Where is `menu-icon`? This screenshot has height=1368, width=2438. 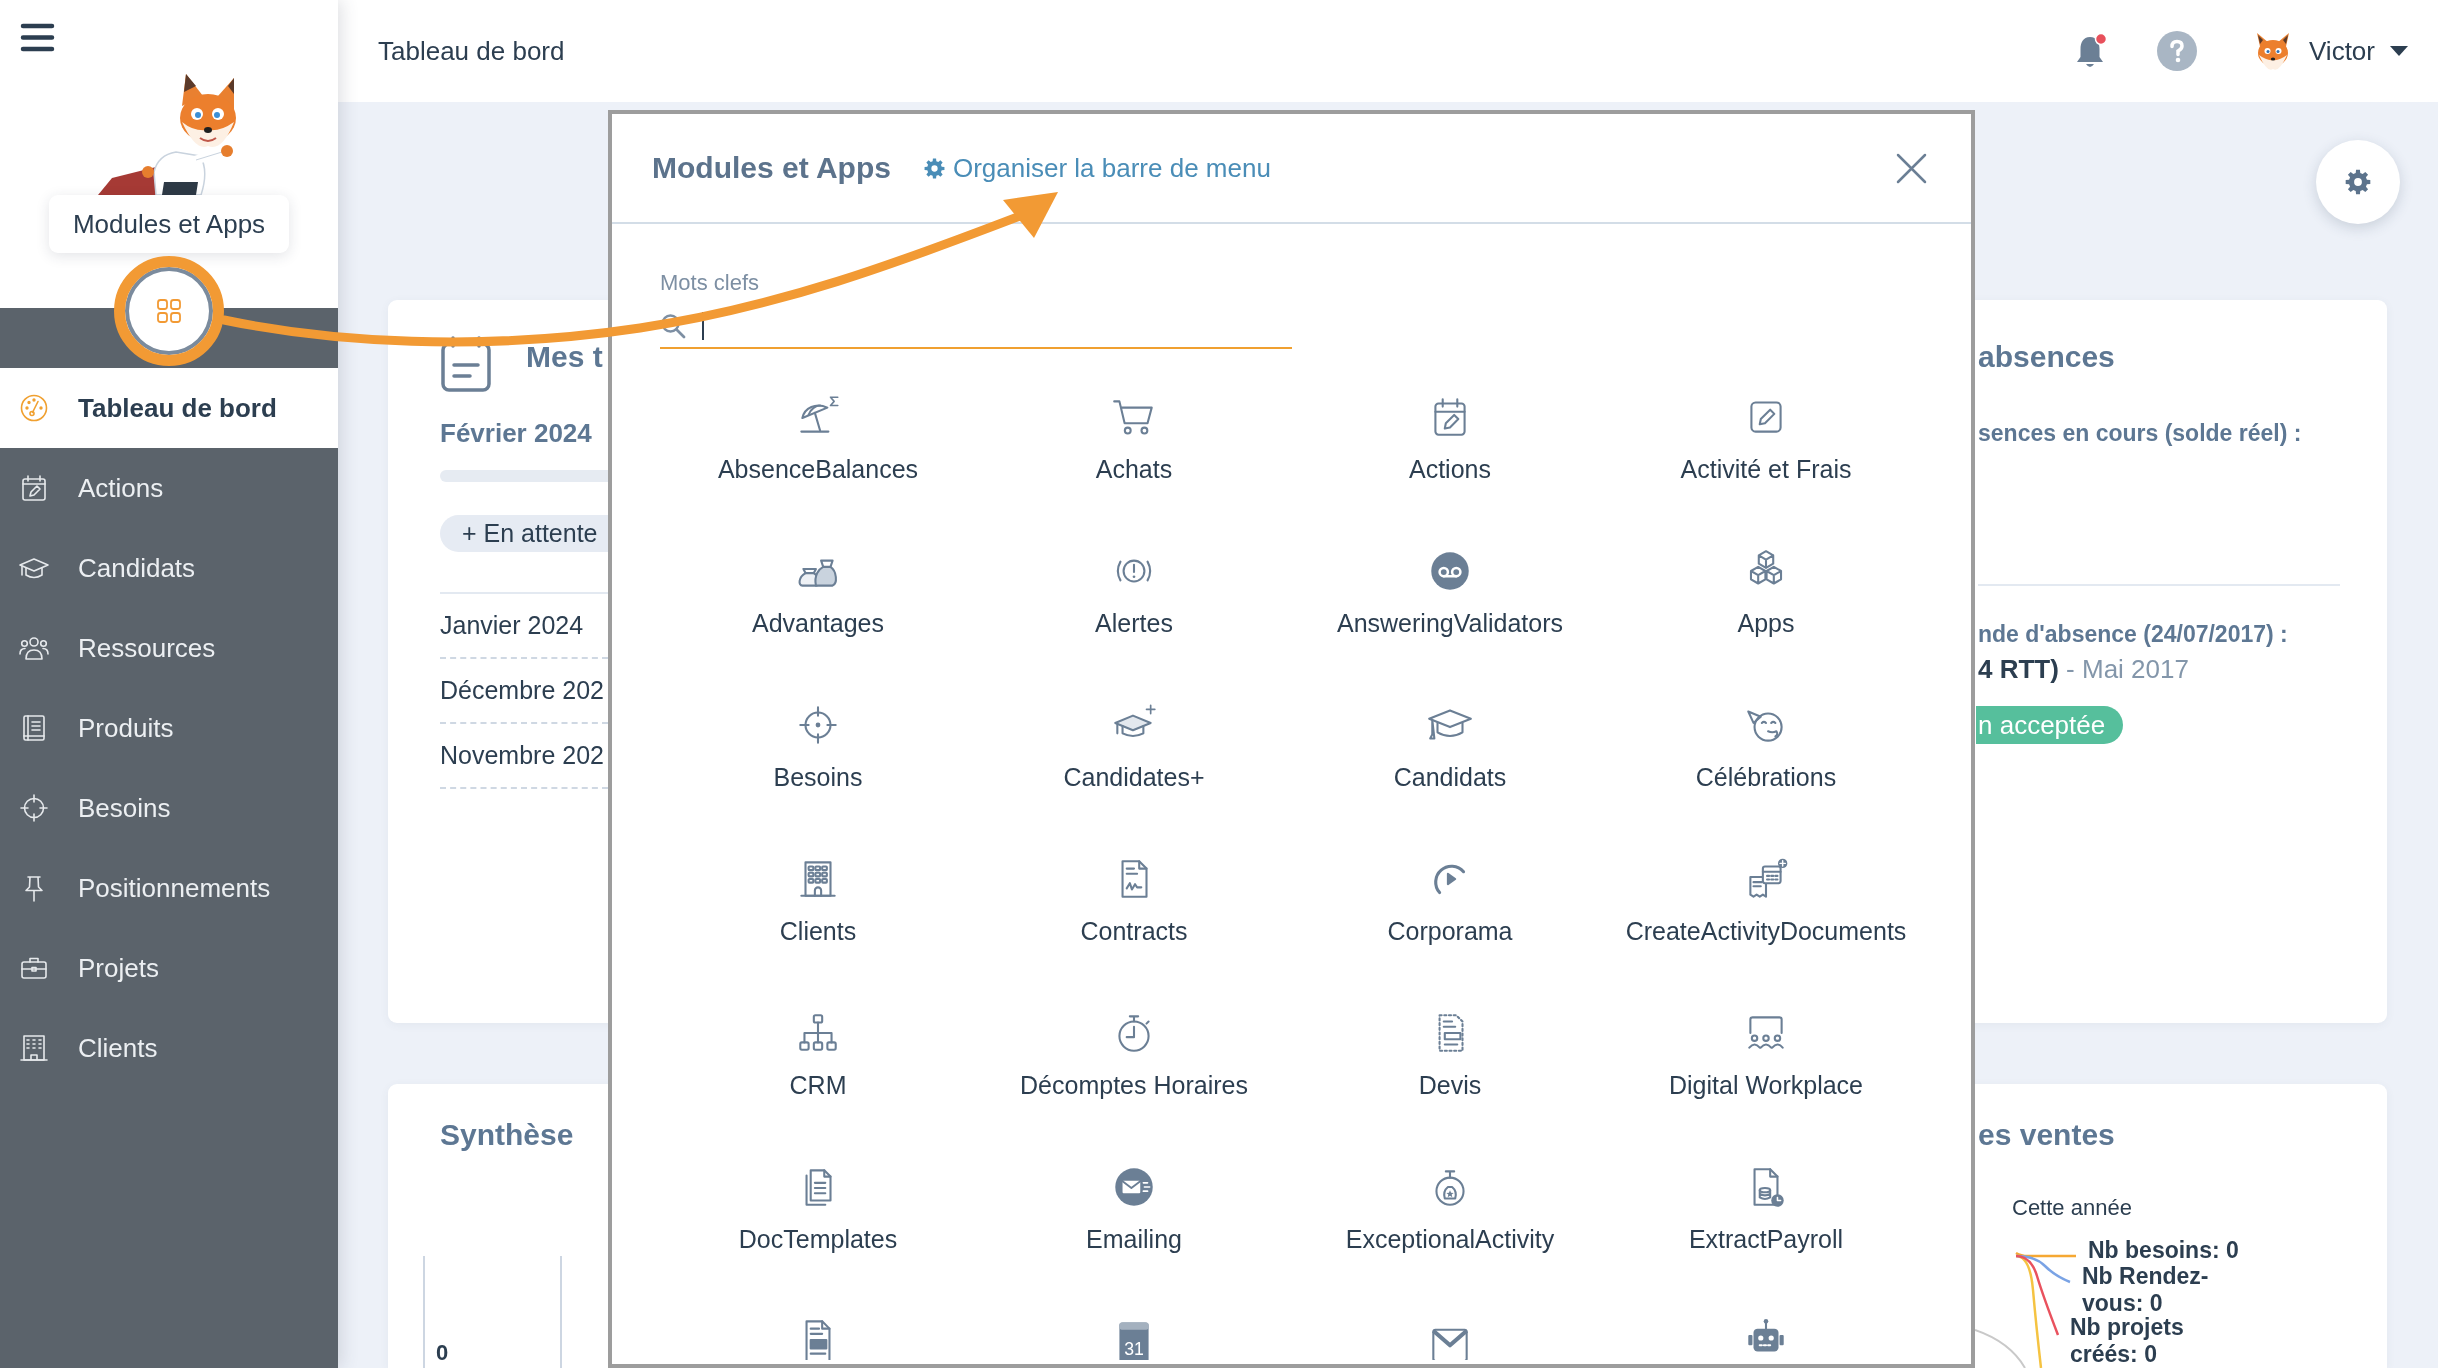 menu-icon is located at coordinates (37, 37).